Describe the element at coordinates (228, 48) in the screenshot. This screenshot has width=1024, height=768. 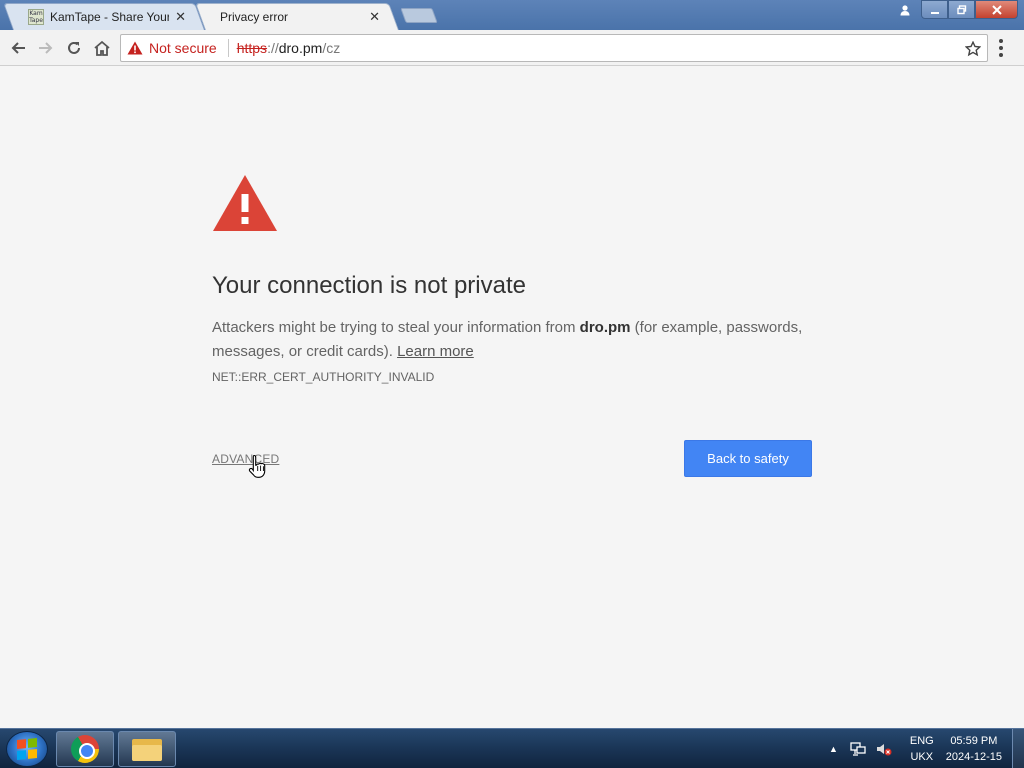
I see `omnibox-divider` at that location.